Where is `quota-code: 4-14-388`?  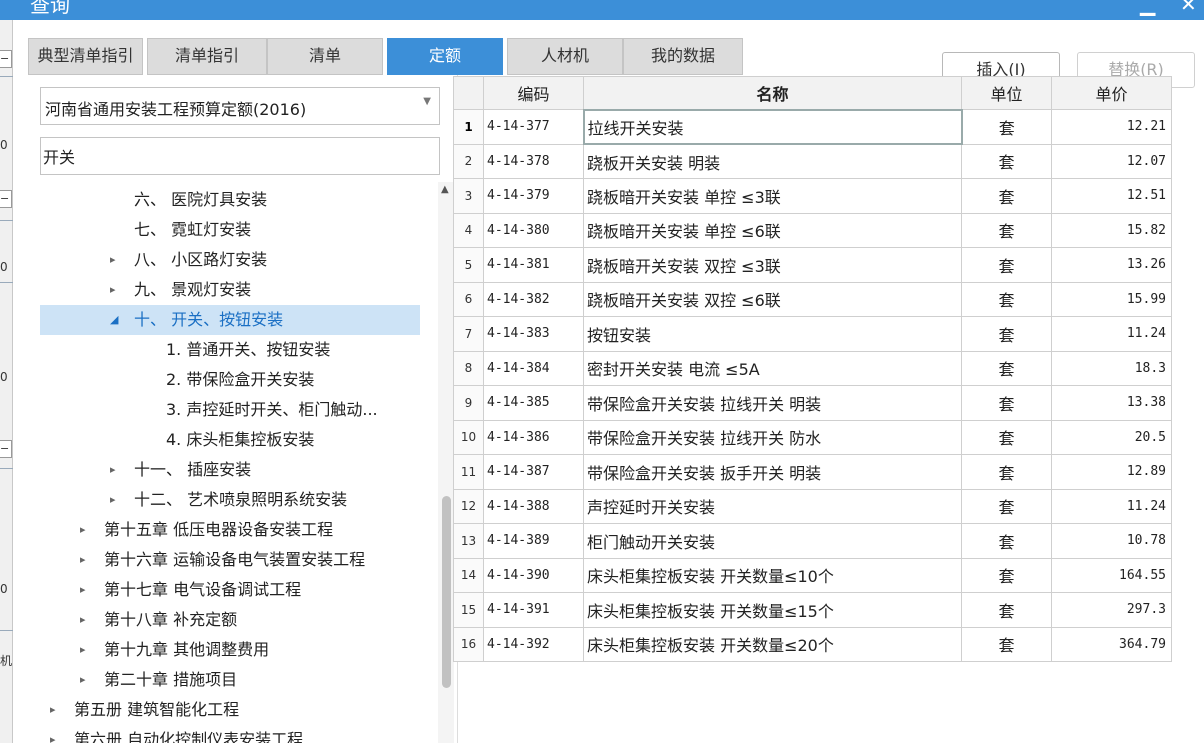
quota-code: 4-14-388 is located at coordinates (533, 506).